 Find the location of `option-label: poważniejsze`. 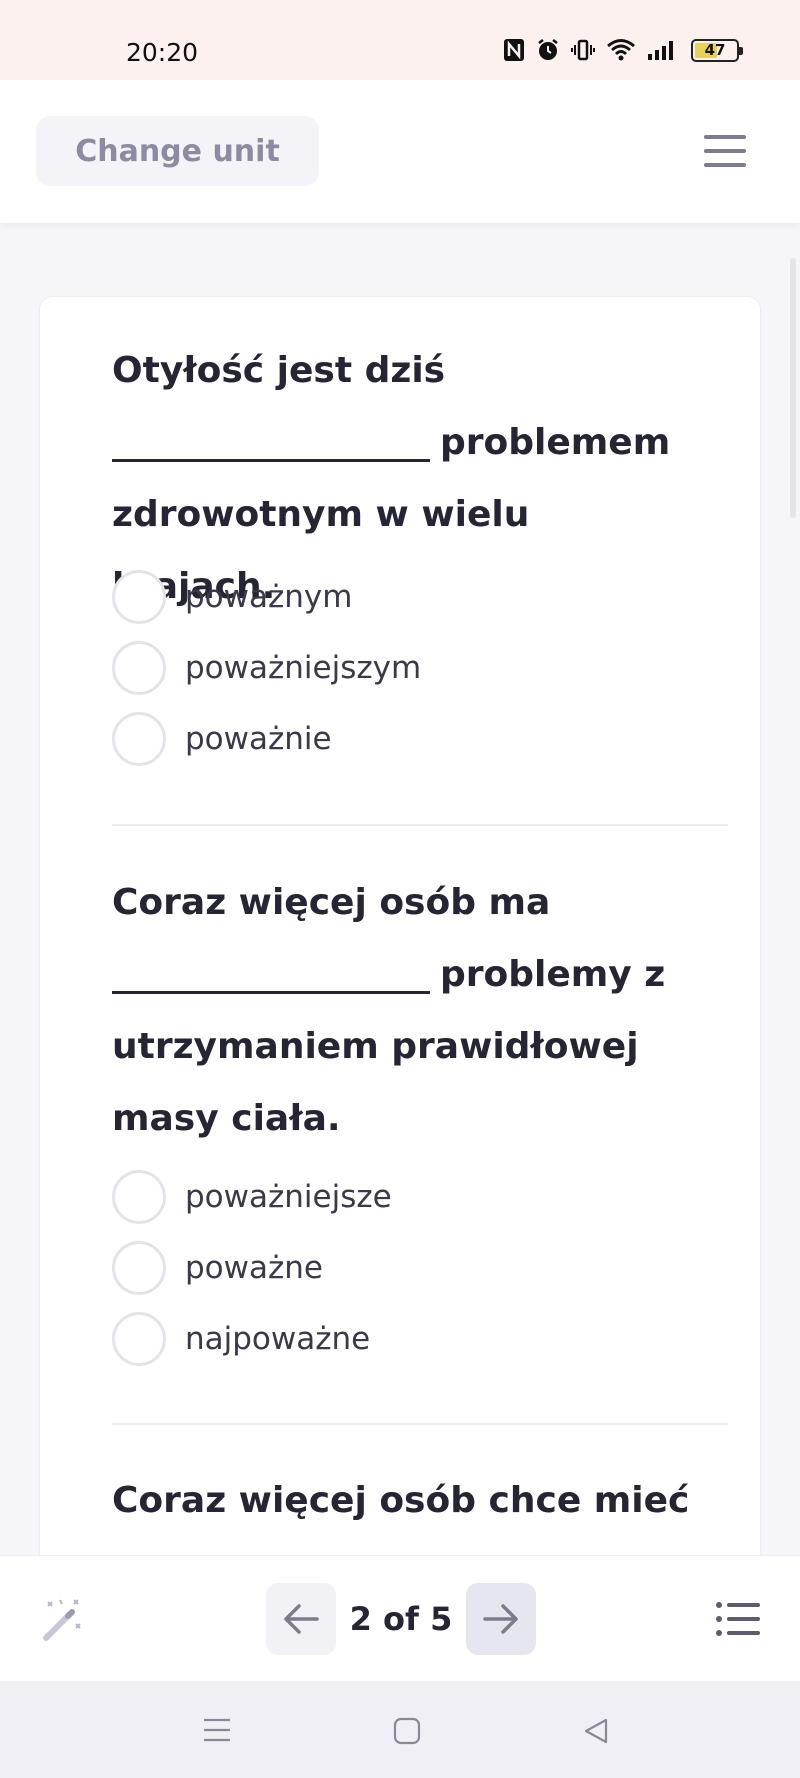

option-label: poważniejsze is located at coordinates (288, 1197).